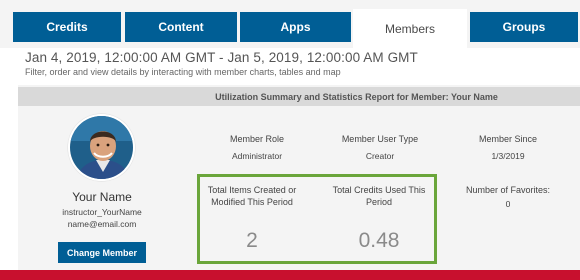 The width and height of the screenshot is (580, 280). I want to click on member-role-value: Administrator, so click(257, 156).